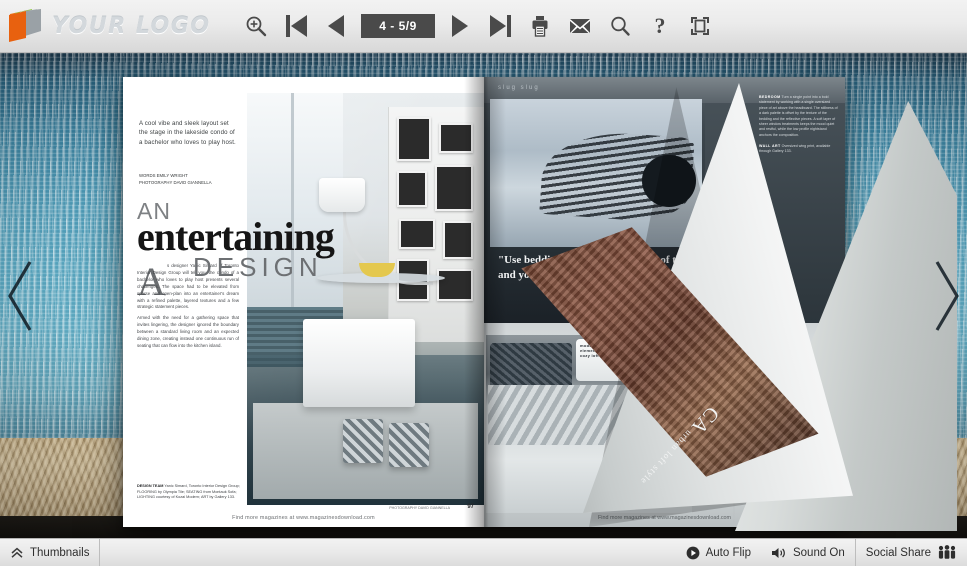 The height and width of the screenshot is (566, 967). I want to click on double-chevron-up-icon, so click(17, 553).